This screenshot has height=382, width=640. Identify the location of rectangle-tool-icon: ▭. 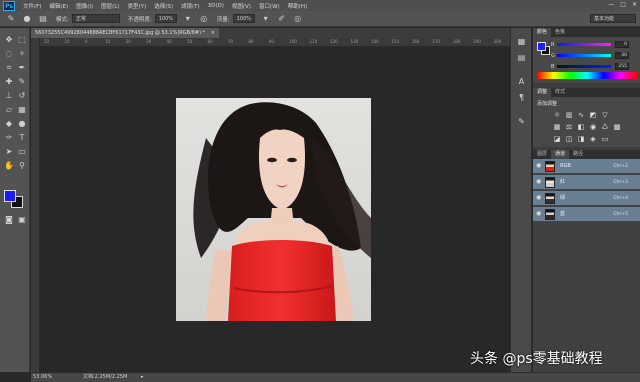
(22, 151).